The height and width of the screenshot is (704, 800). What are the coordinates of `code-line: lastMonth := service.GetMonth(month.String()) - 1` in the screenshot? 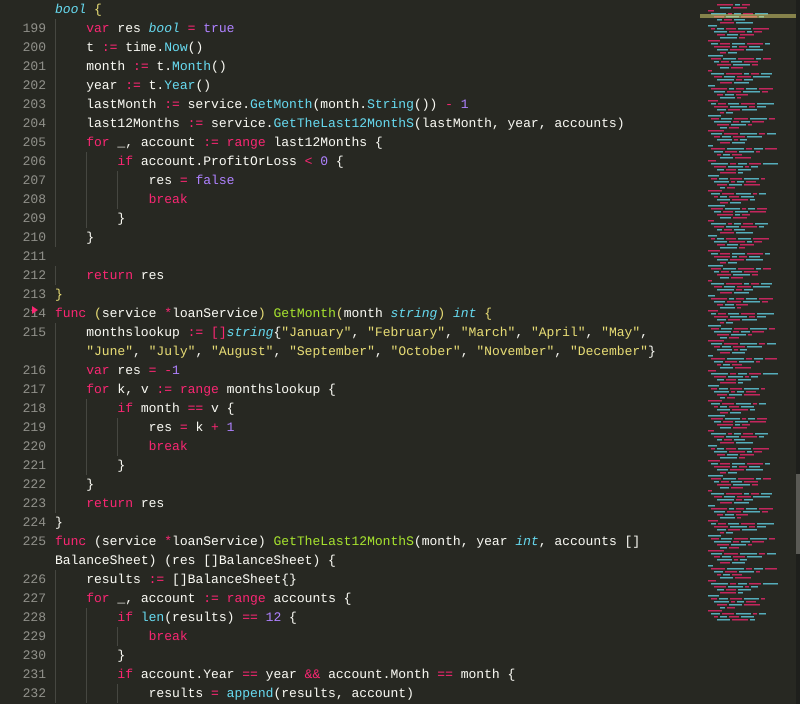 It's located at (277, 105).